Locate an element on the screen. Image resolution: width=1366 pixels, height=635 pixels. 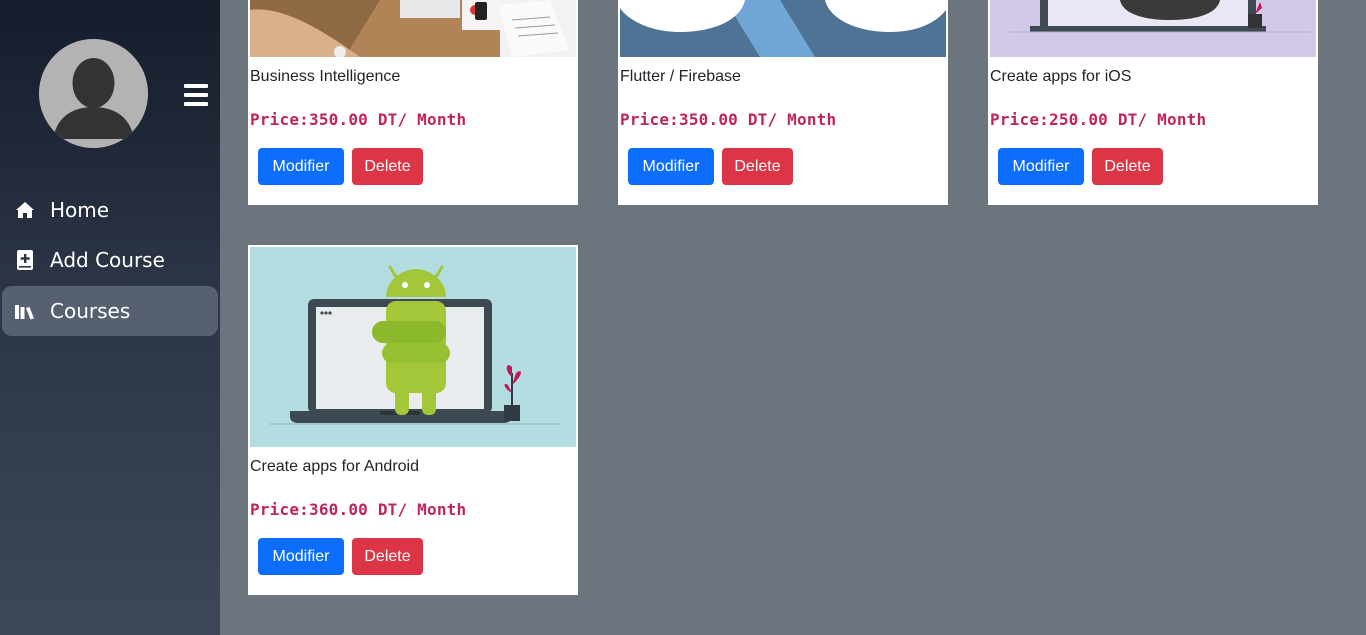
avatar is located at coordinates (93, 93).